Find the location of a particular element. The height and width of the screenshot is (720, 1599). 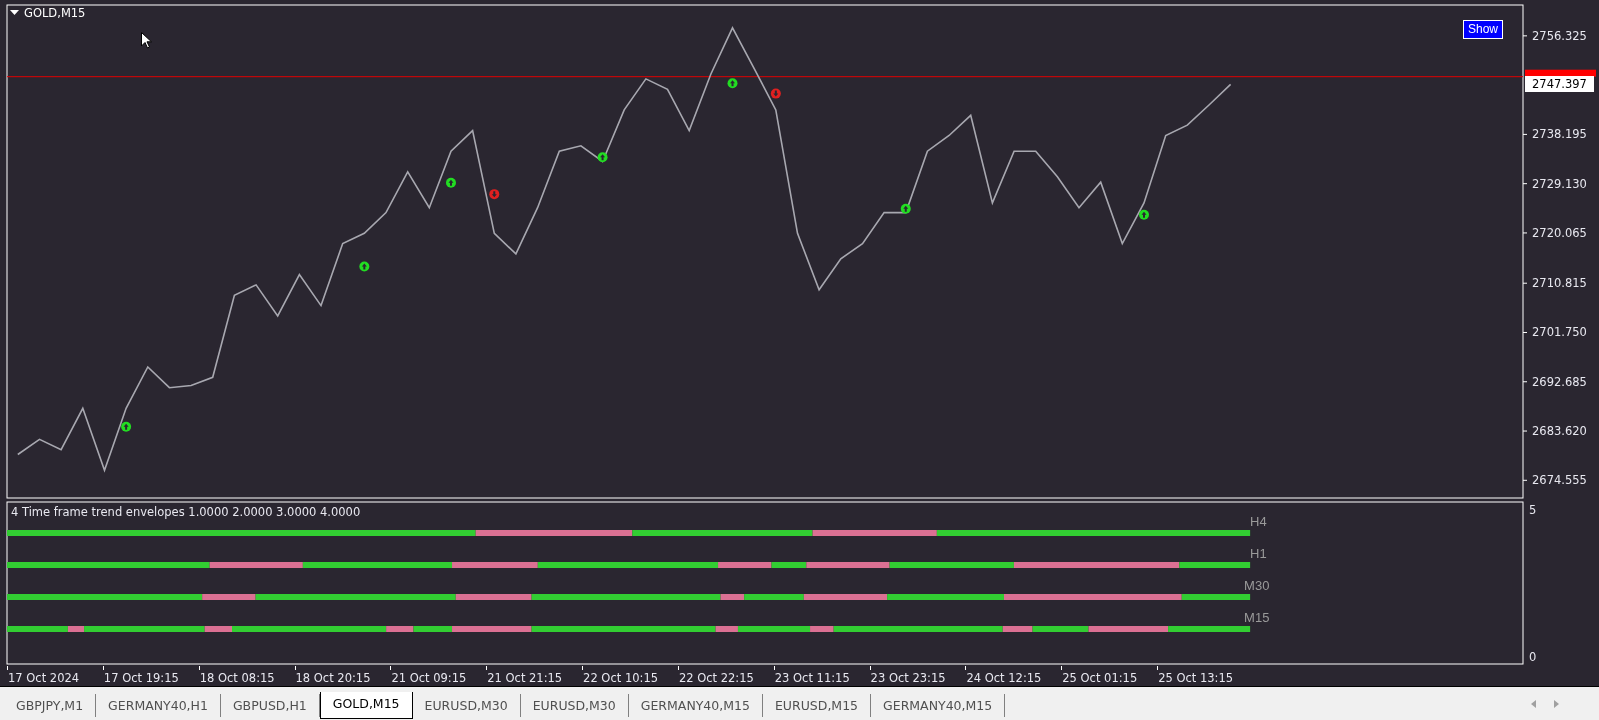

time-axis-label: 21 Oct 09:15 is located at coordinates (429, 678).